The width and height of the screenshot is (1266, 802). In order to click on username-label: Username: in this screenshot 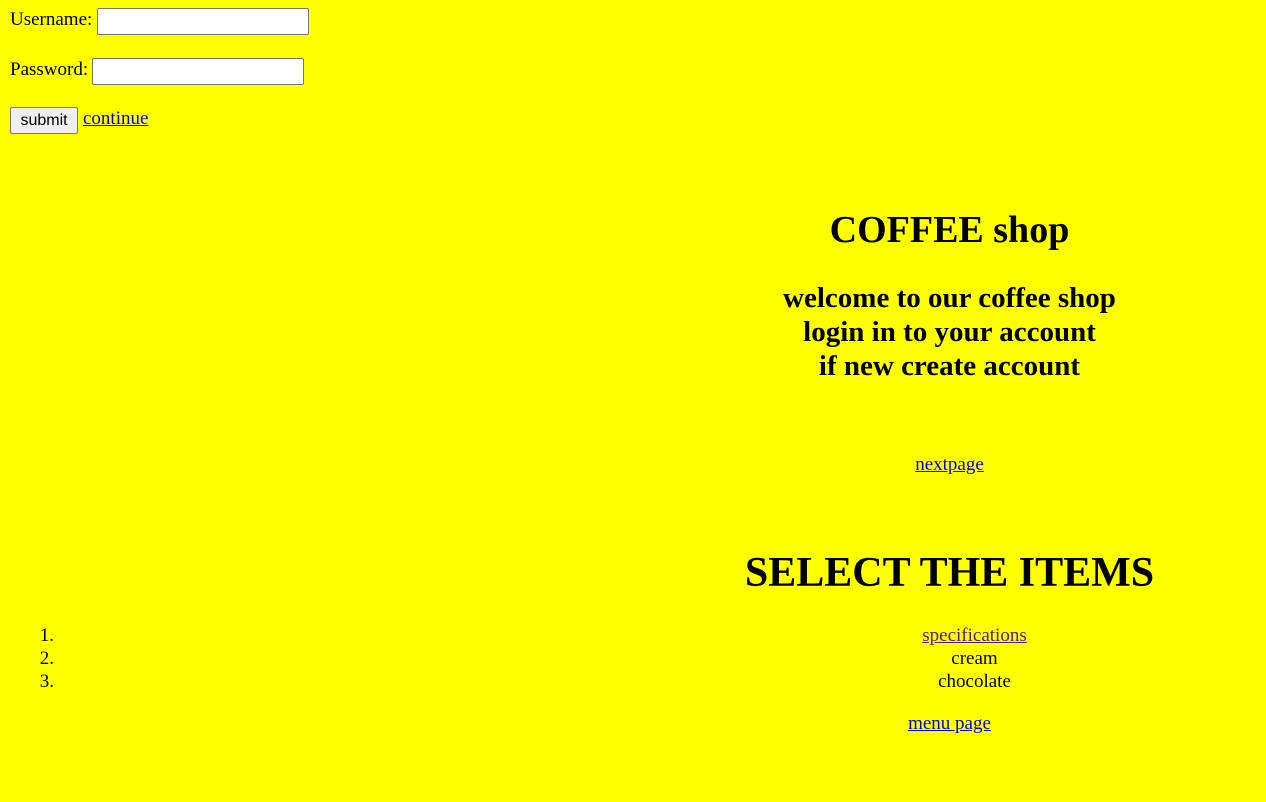, I will do `click(51, 19)`.